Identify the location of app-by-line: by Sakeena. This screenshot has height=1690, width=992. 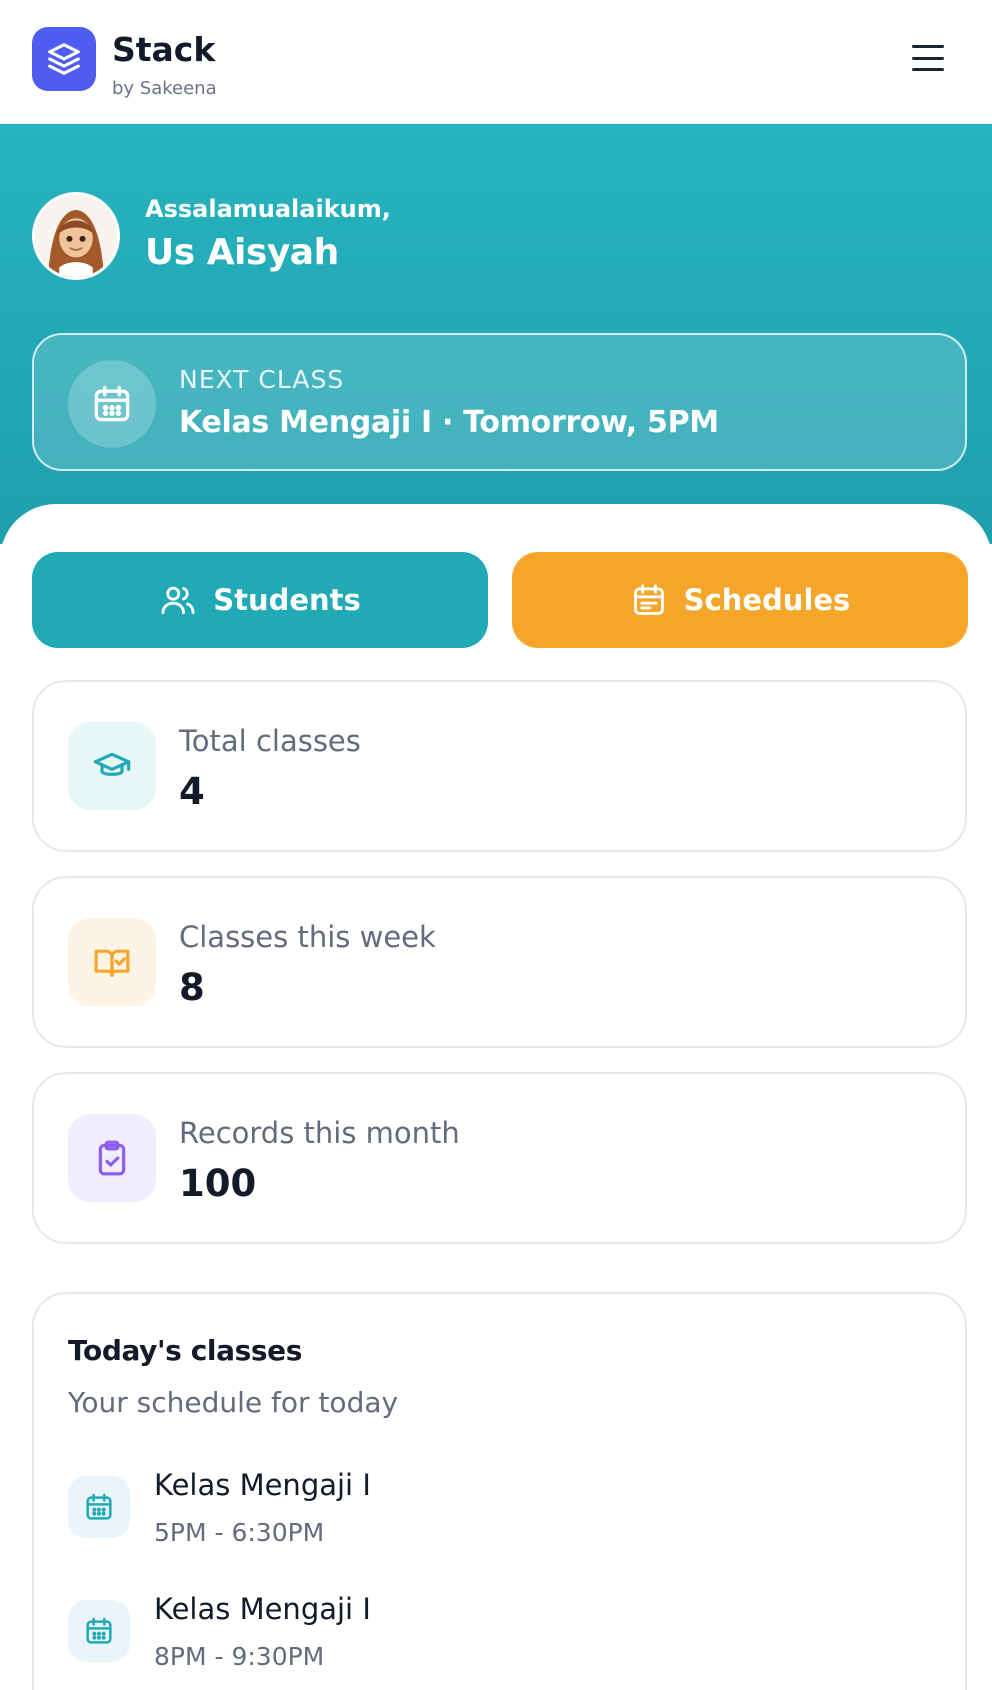
(164, 88).